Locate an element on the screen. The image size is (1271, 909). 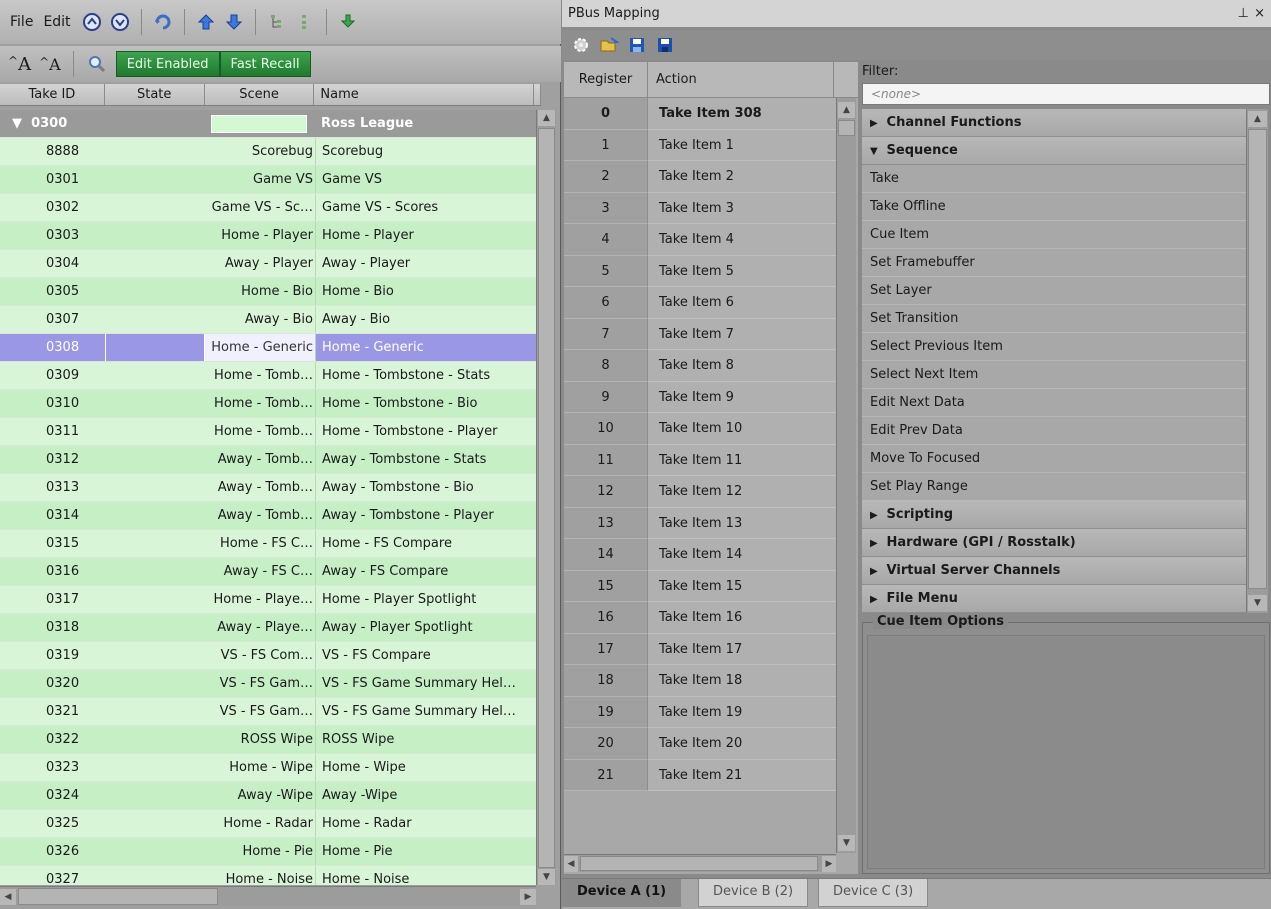
column-header-extra is located at coordinates (537, 94).